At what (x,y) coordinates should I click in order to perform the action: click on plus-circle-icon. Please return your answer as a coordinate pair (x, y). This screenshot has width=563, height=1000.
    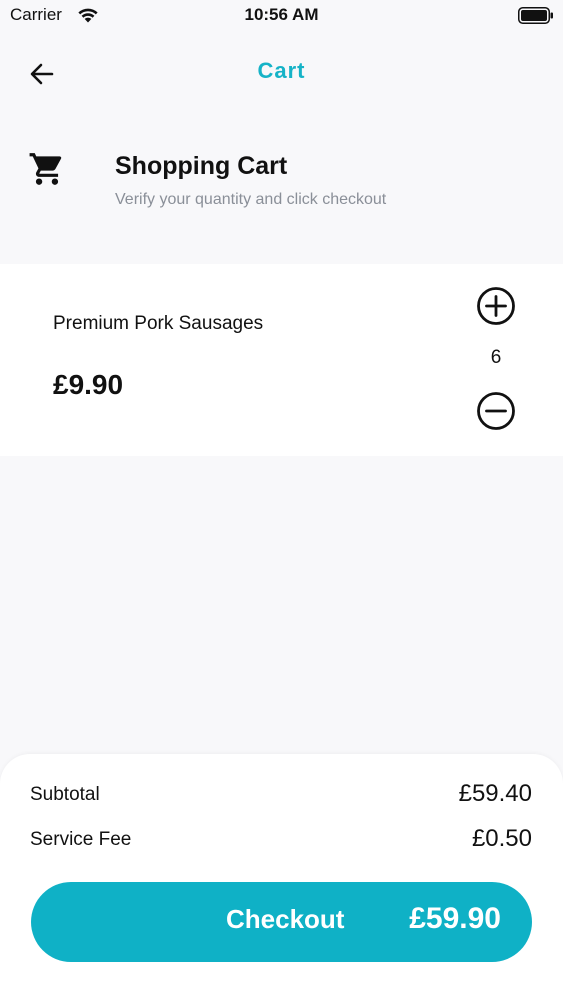
    Looking at the image, I should click on (496, 306).